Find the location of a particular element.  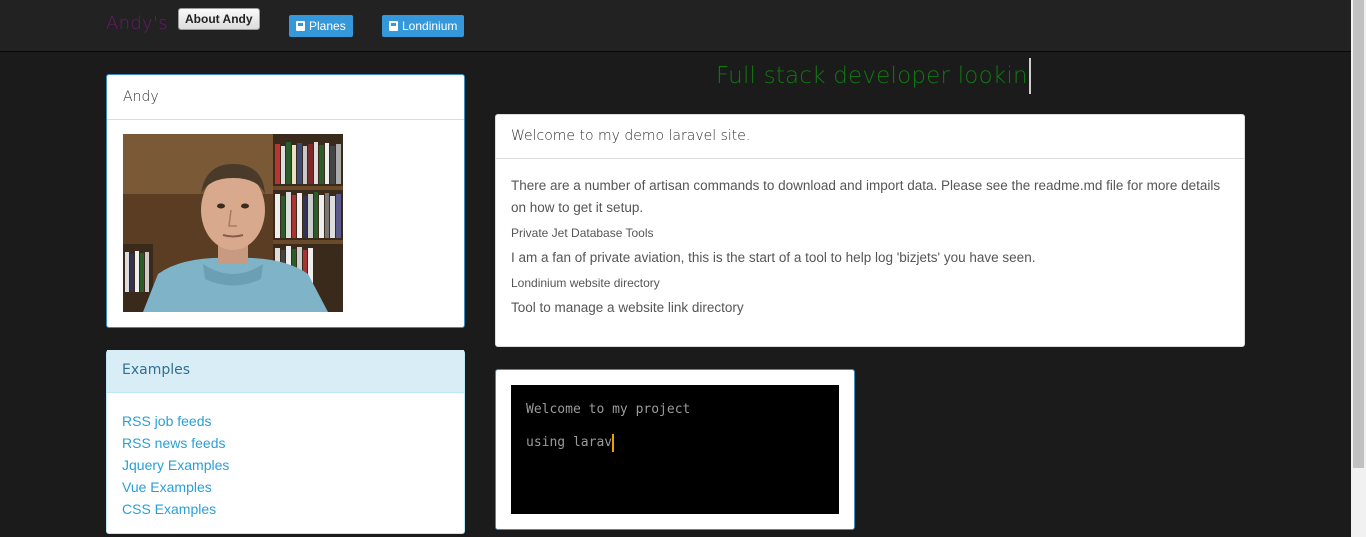

example-link-rss-job-feeds: RSS job feeds is located at coordinates (285, 421).